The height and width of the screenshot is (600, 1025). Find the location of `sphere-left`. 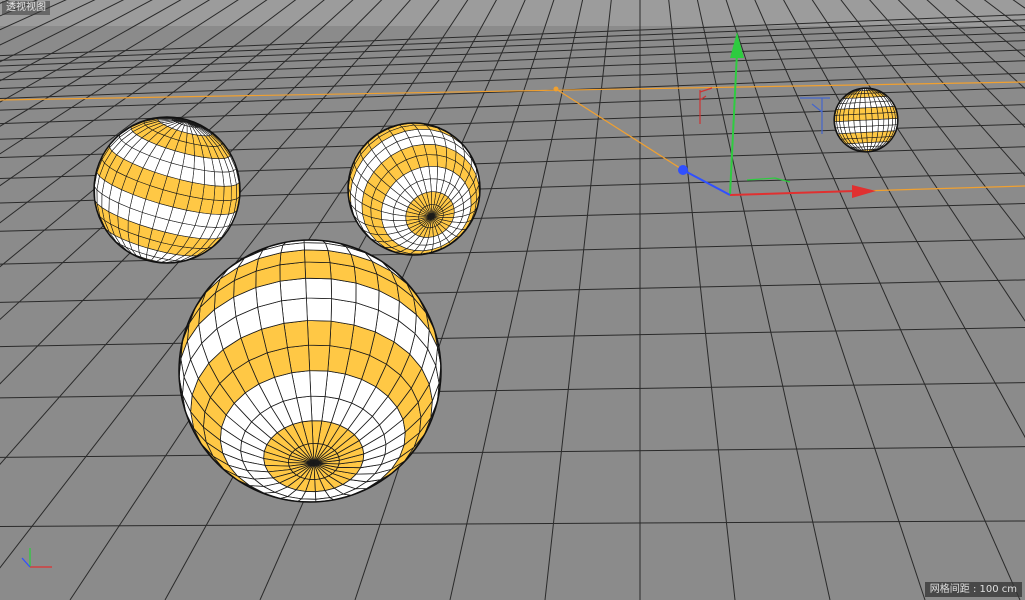

sphere-left is located at coordinates (167, 190).